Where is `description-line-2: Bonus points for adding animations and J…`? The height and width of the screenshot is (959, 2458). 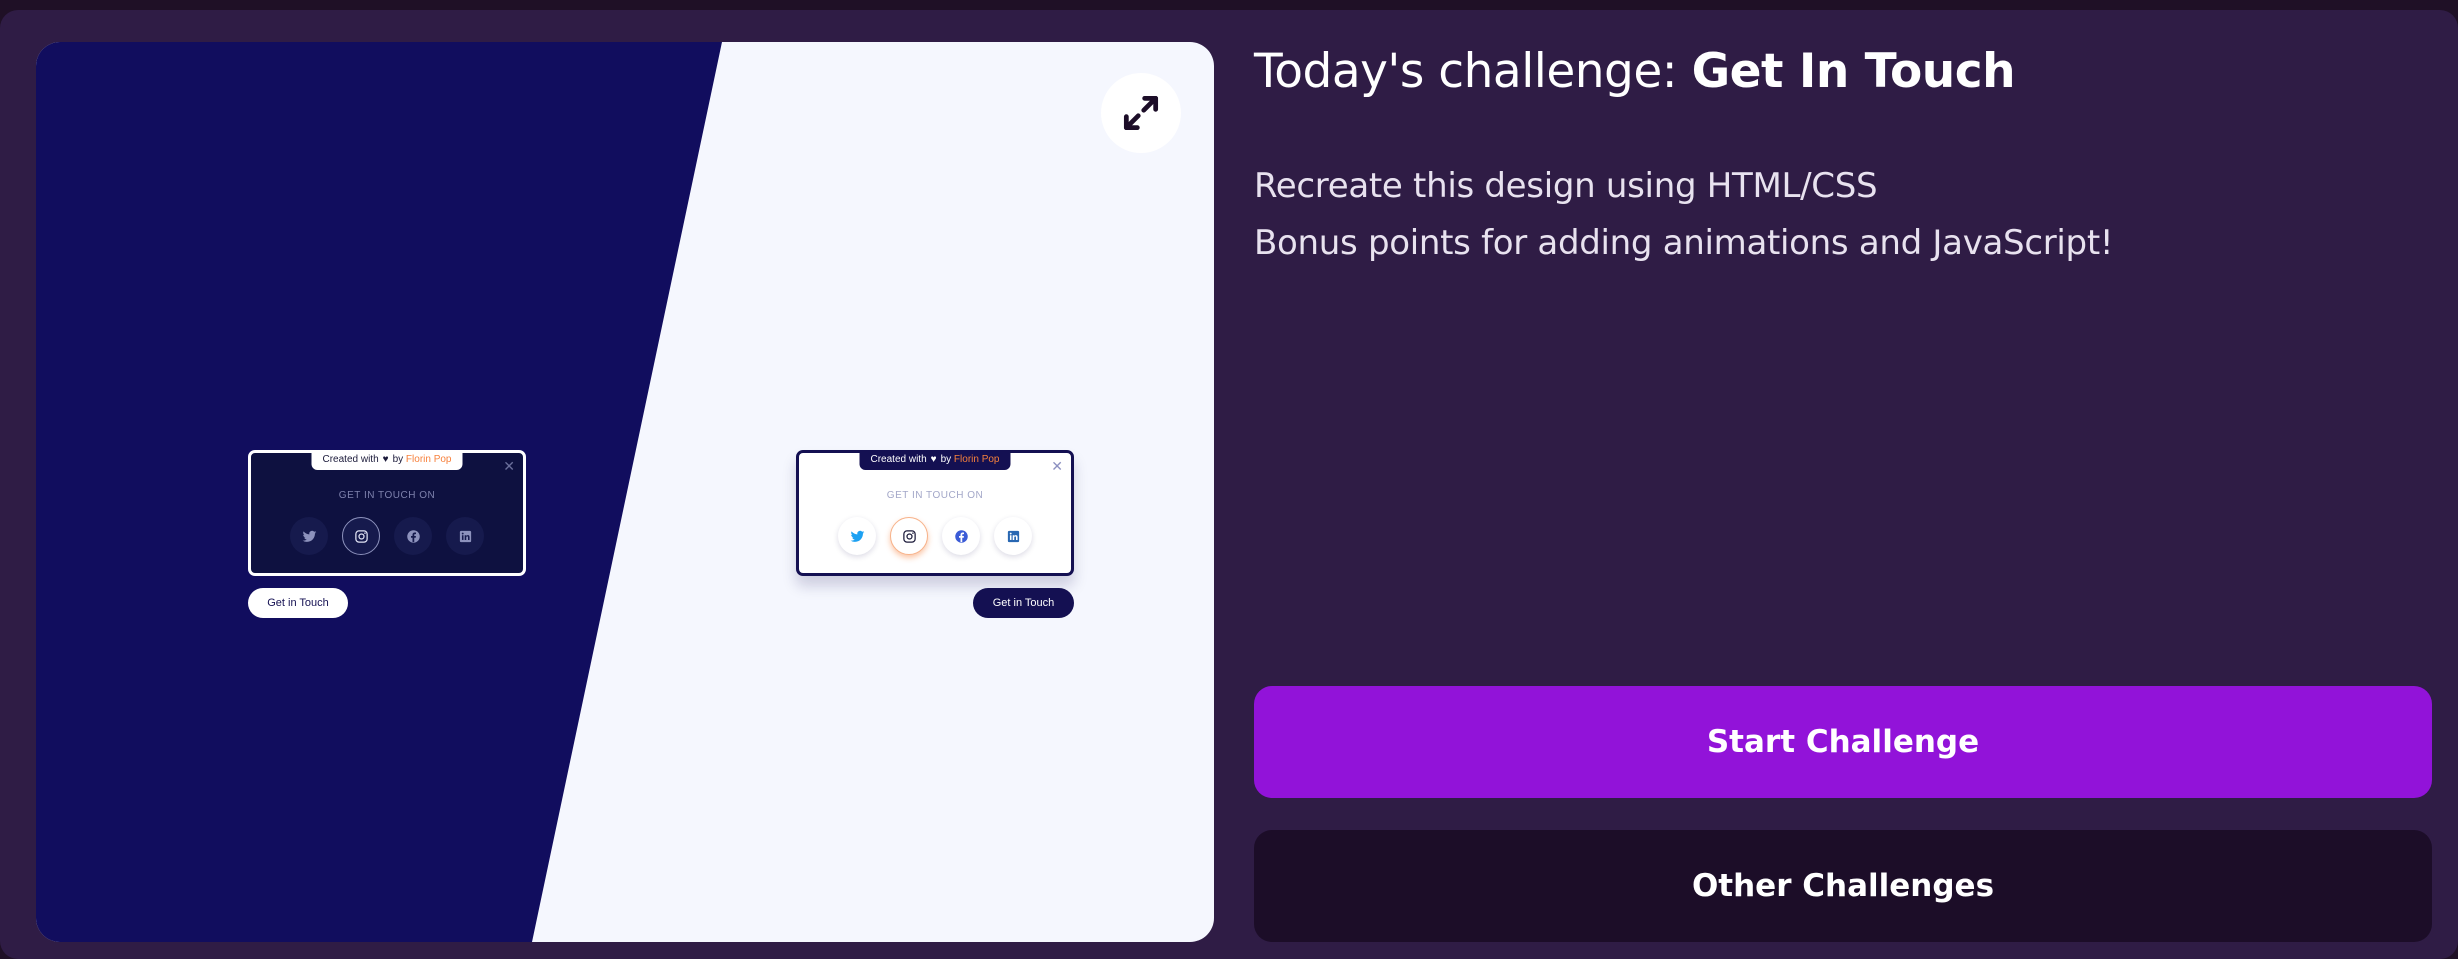
description-line-2: Bonus points for adding animations and J… is located at coordinates (1684, 243).